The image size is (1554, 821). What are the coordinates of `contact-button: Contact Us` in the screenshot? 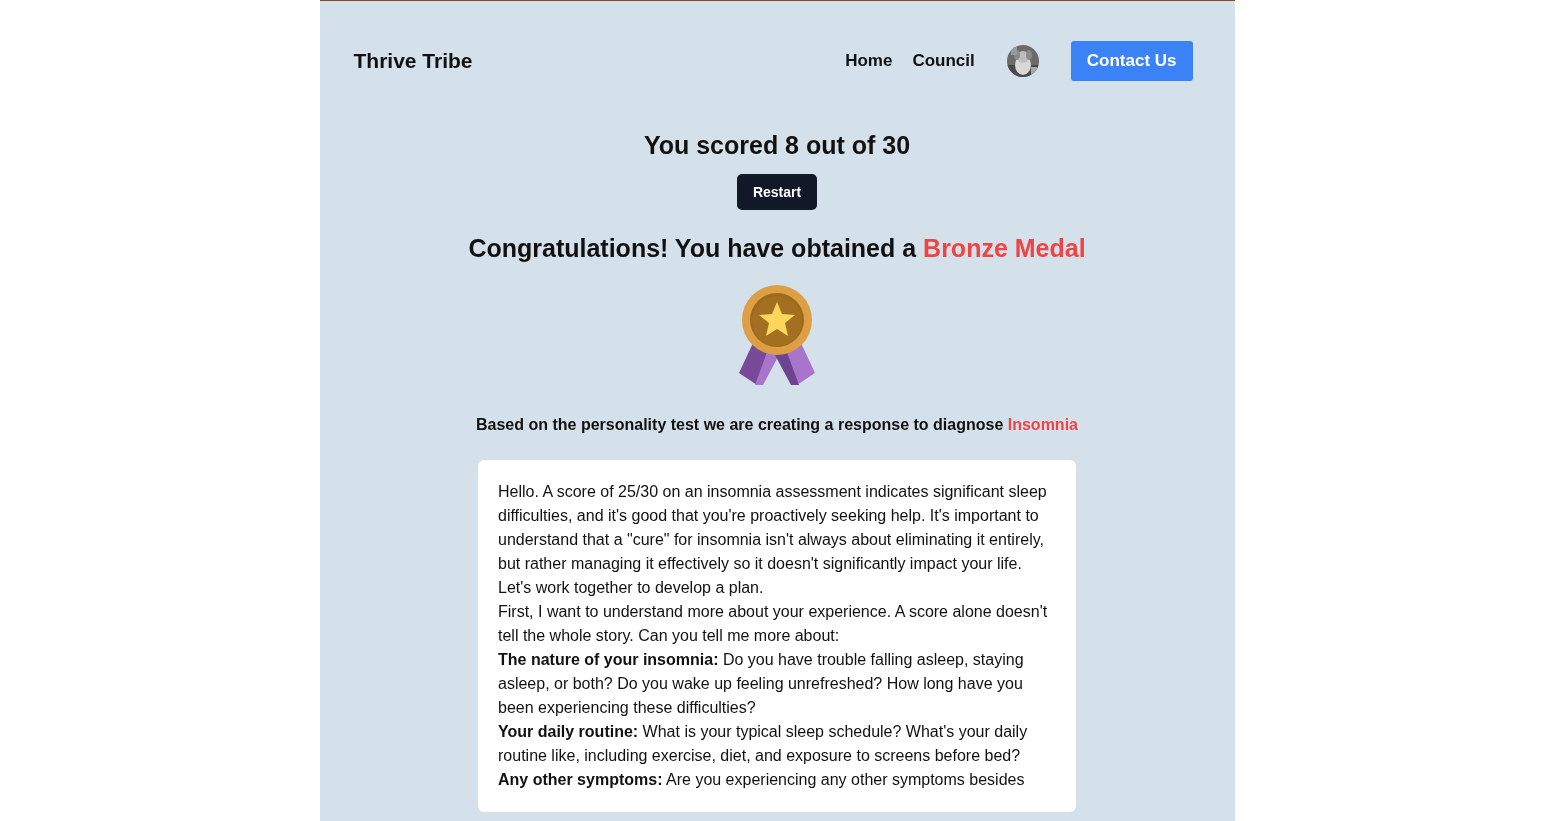 It's located at (1131, 61).